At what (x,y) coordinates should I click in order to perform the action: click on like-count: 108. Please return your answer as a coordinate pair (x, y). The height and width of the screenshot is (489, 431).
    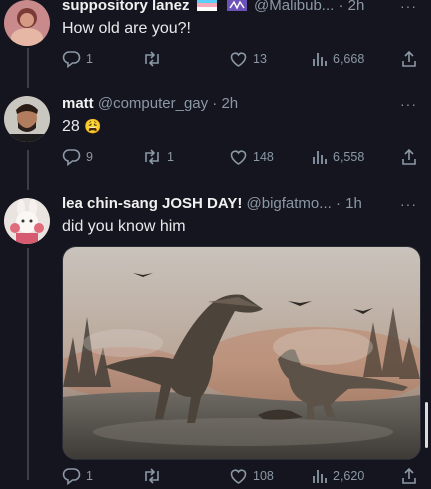
    Looking at the image, I should click on (263, 476).